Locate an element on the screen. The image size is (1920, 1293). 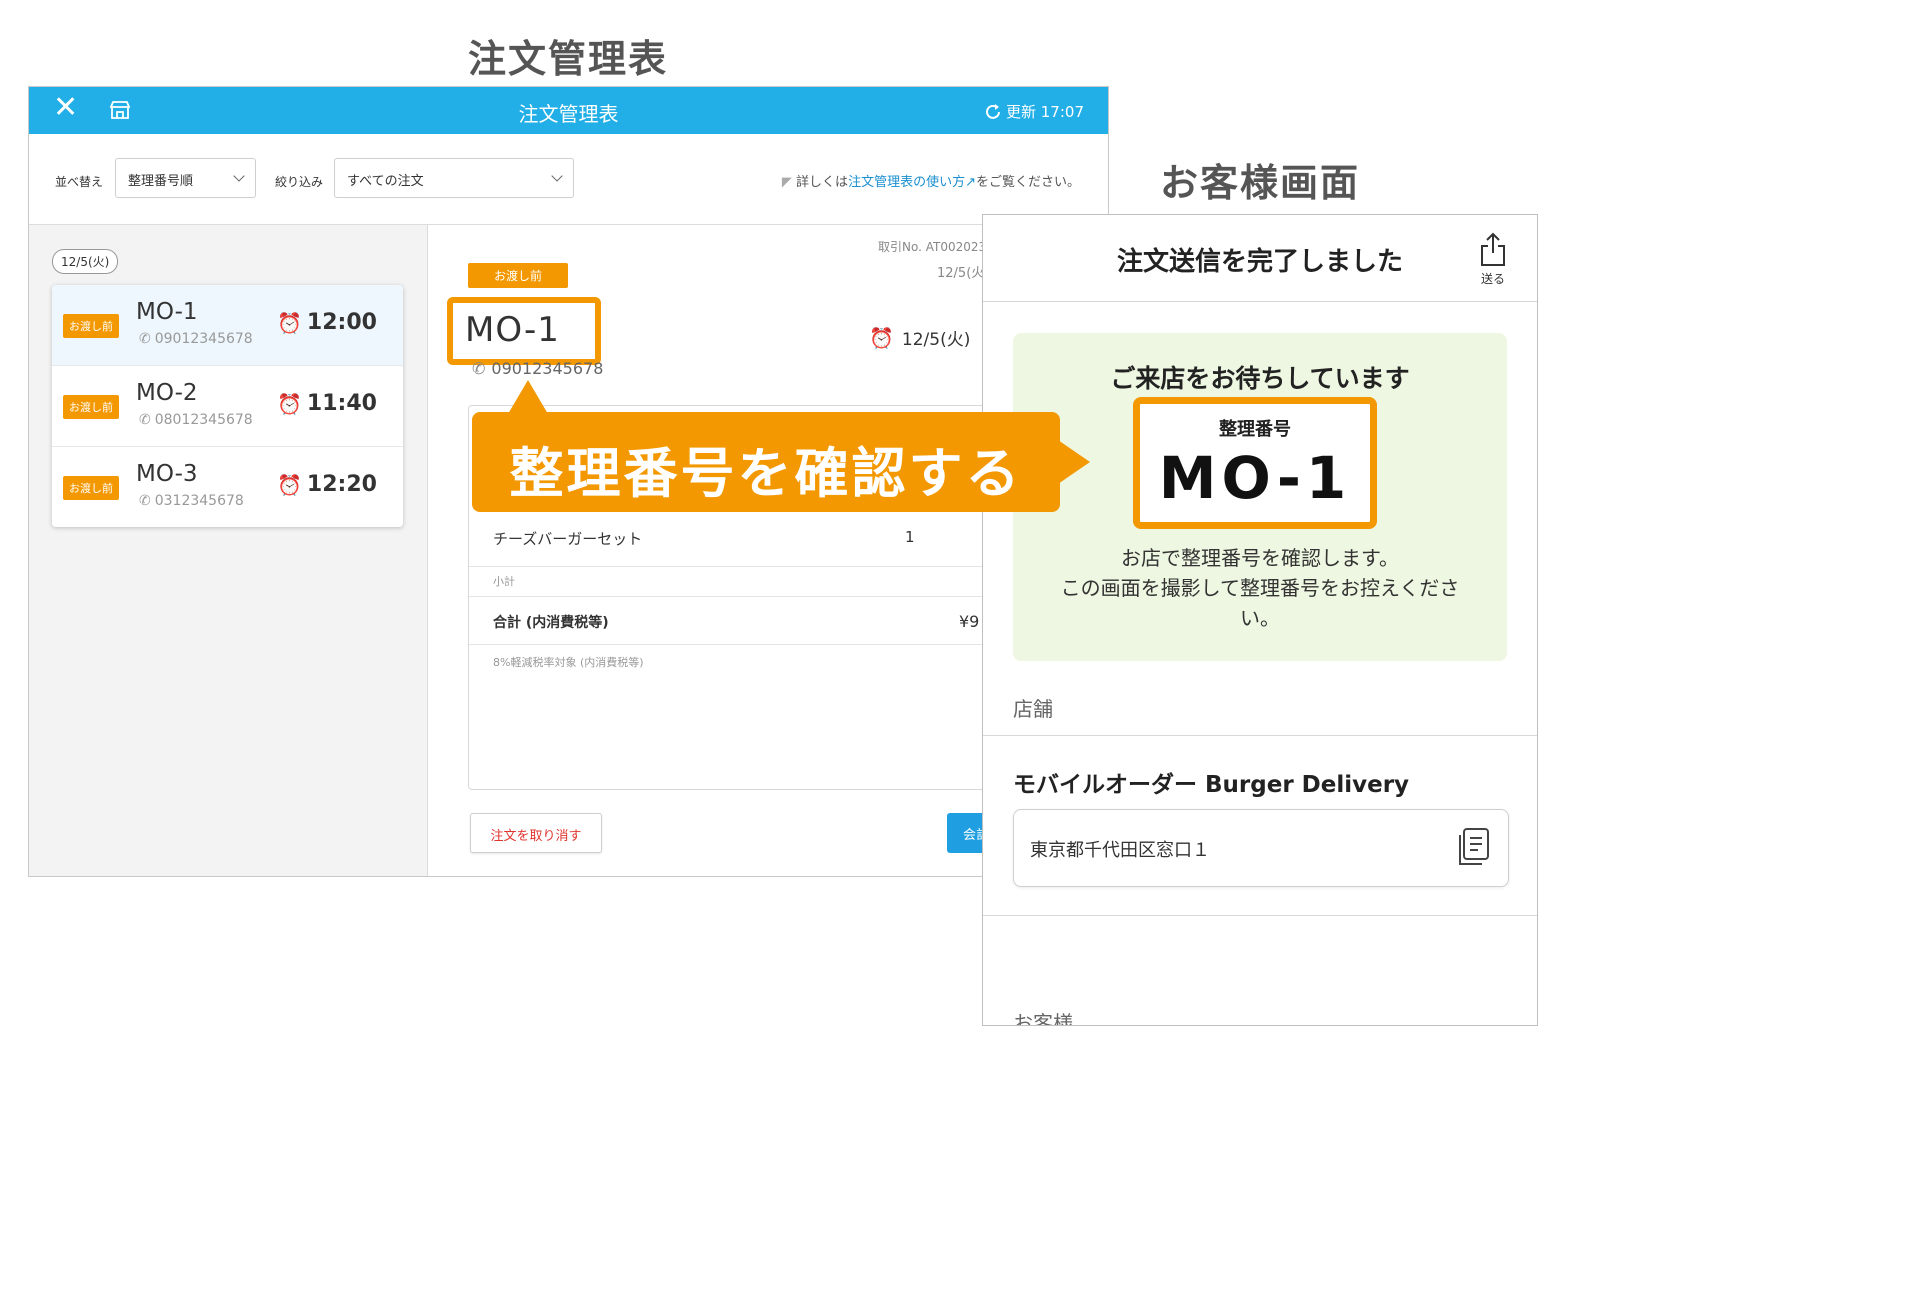
help-text: ◤ 詳しくは注文管理表の使い方↗をご覧ください。 is located at coordinates (931, 180).